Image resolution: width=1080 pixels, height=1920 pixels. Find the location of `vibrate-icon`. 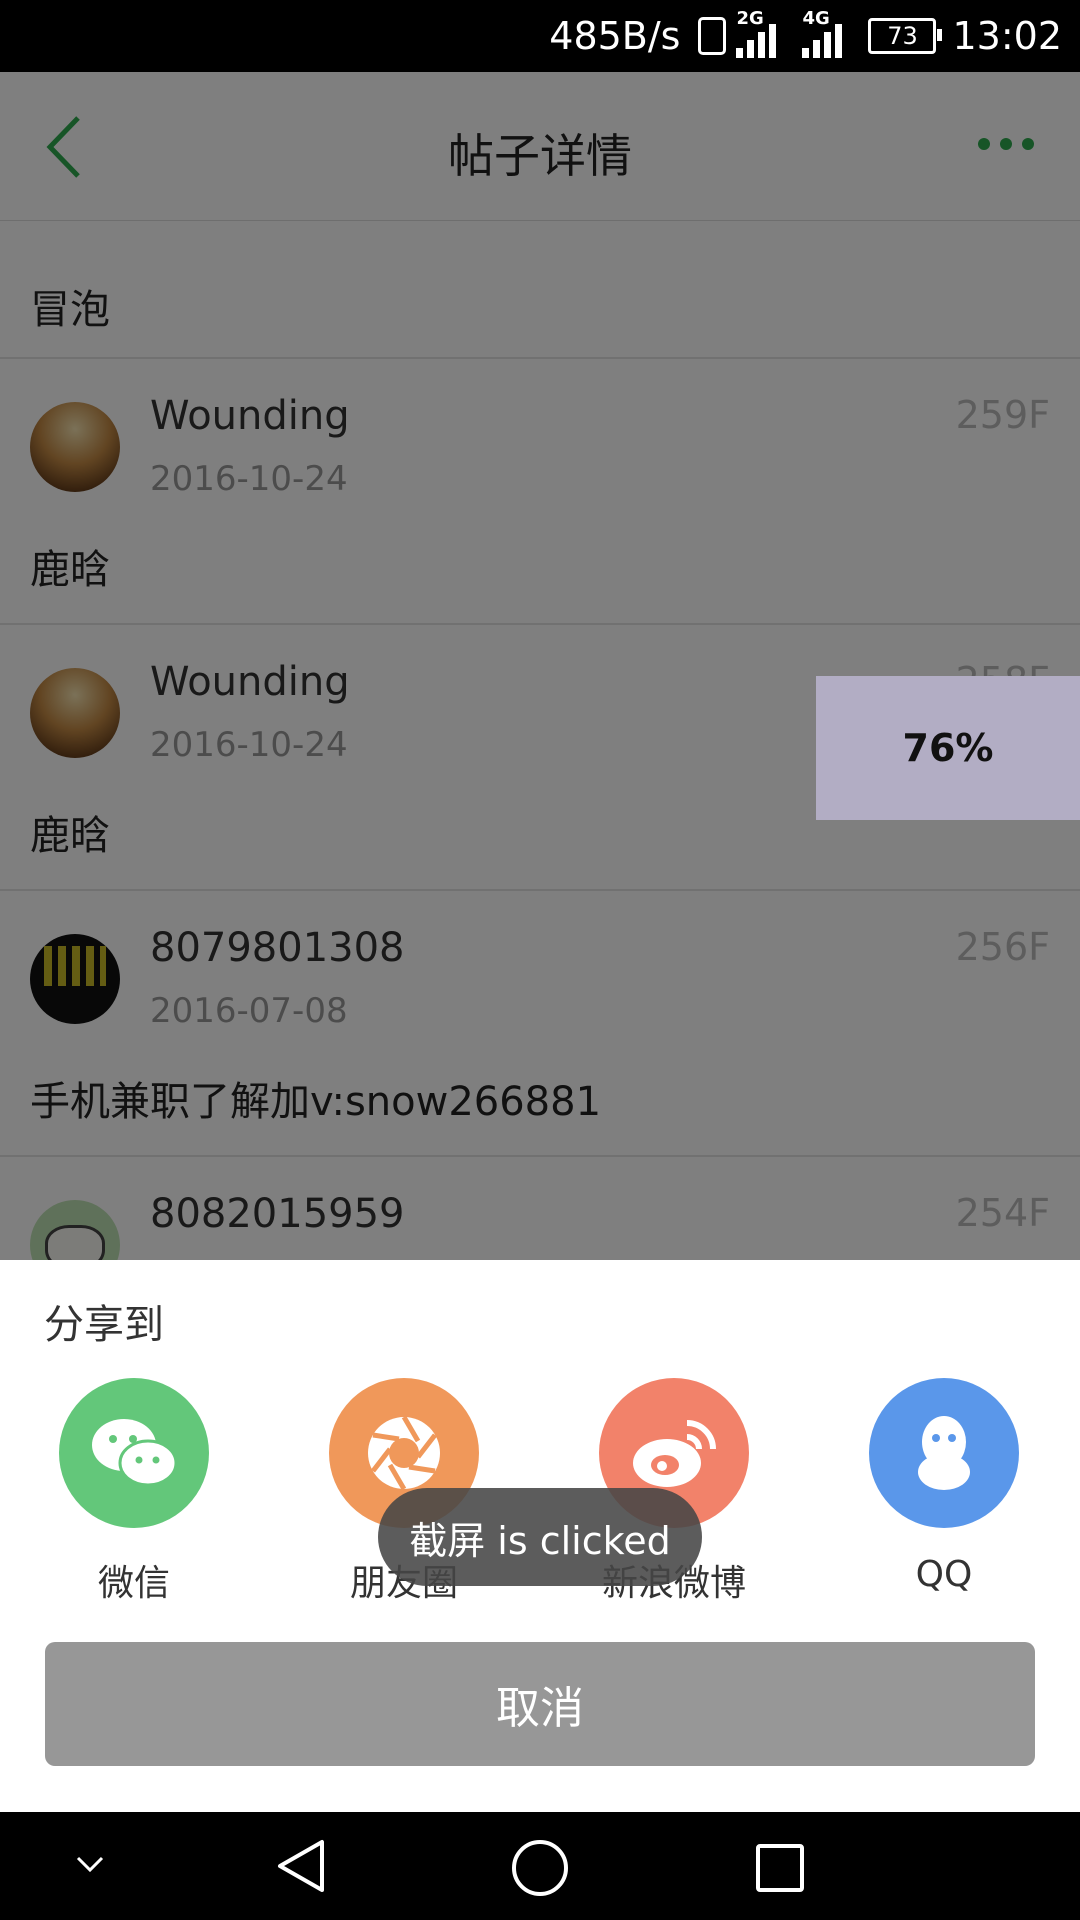

vibrate-icon is located at coordinates (712, 36).